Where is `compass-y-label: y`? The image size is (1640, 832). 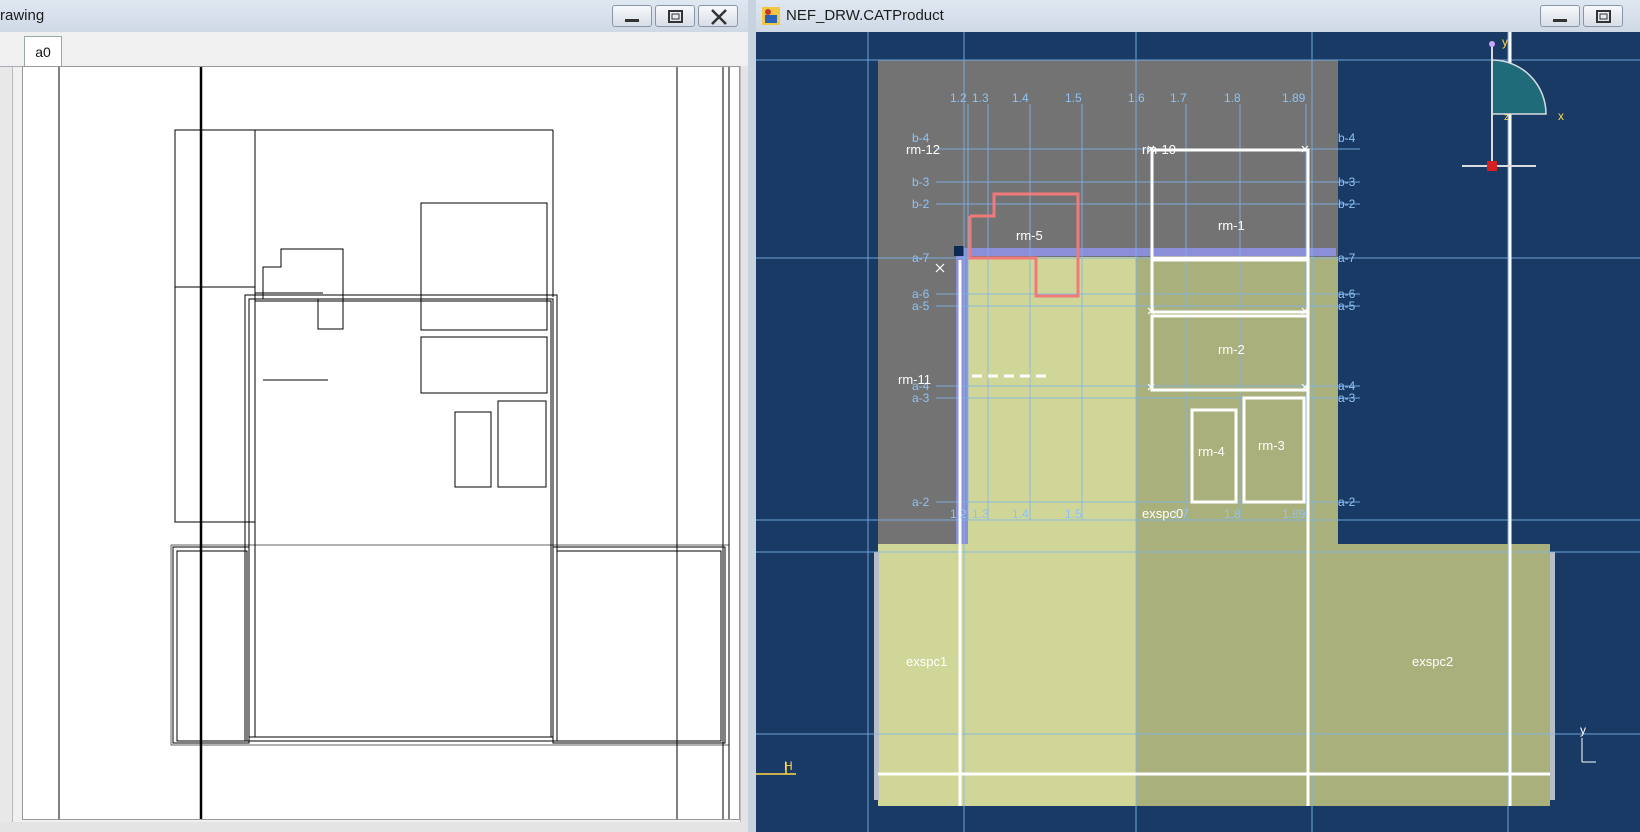 compass-y-label: y is located at coordinates (1505, 42).